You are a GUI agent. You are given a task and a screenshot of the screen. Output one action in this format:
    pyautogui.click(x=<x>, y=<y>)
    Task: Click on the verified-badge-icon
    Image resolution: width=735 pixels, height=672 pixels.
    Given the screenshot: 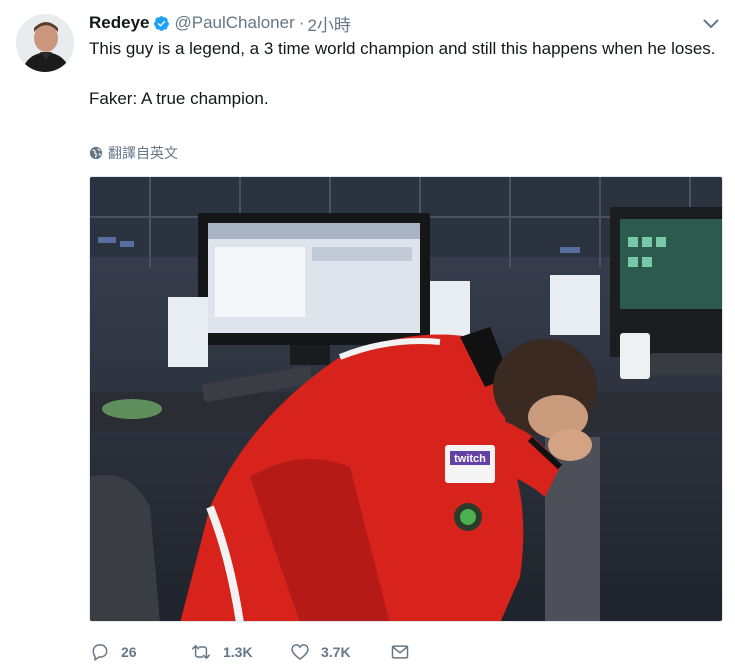 What is the action you would take?
    pyautogui.click(x=161, y=23)
    